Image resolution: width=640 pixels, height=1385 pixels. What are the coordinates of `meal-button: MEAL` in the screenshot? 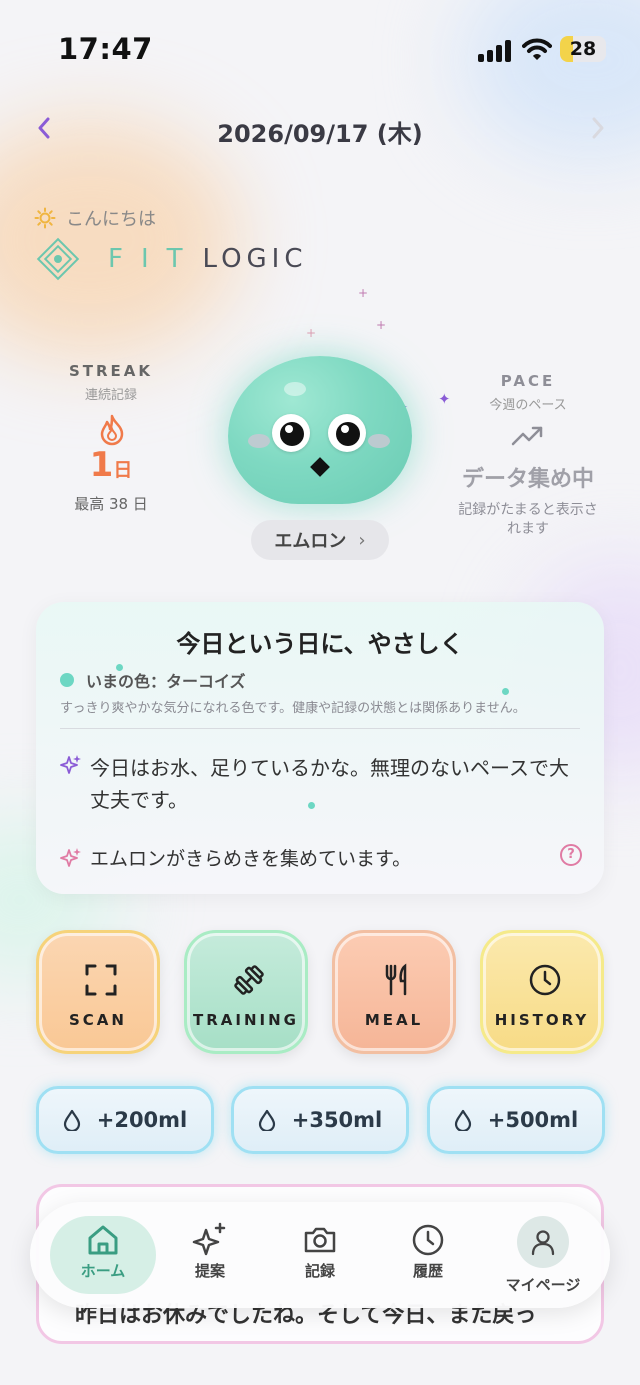 It's located at (394, 992).